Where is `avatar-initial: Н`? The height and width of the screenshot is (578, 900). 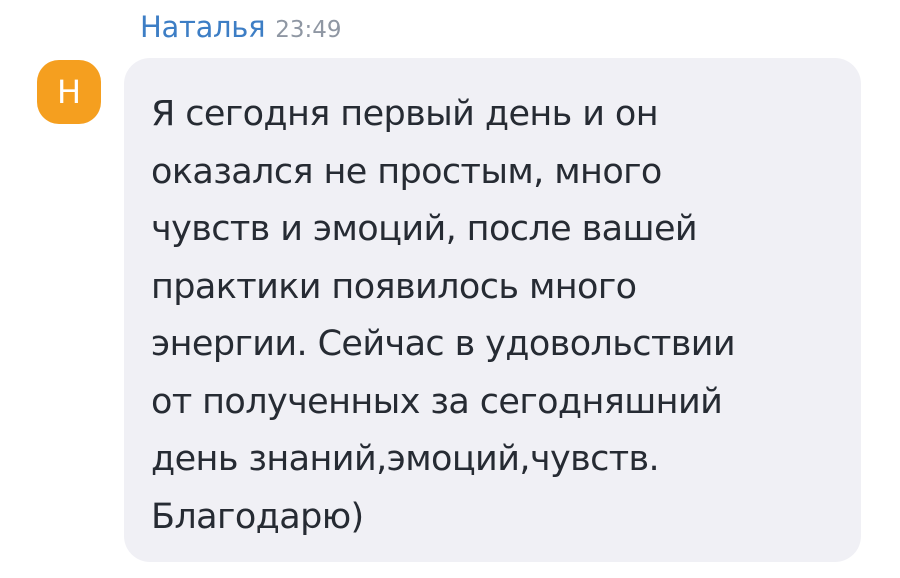 avatar-initial: Н is located at coordinates (69, 92).